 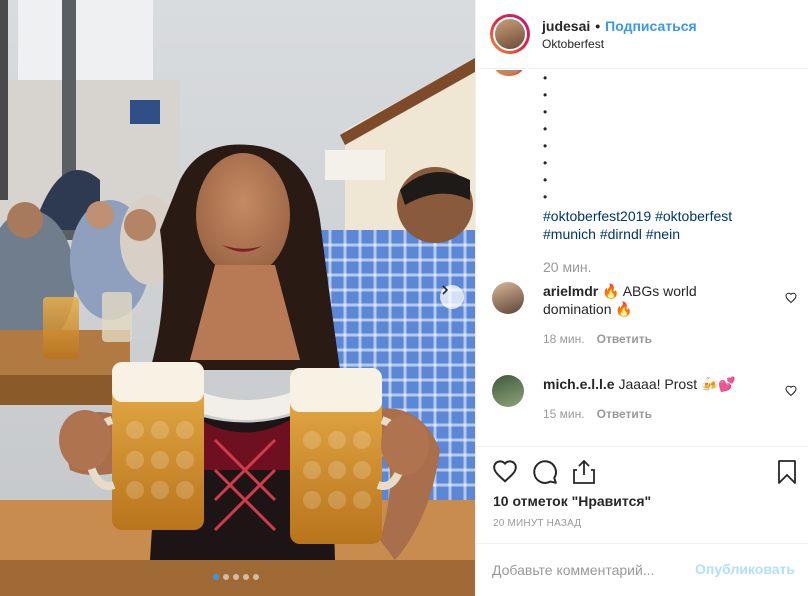 What do you see at coordinates (545, 138) in the screenshot?
I see `caption-bullets: • • • • • • • •` at bounding box center [545, 138].